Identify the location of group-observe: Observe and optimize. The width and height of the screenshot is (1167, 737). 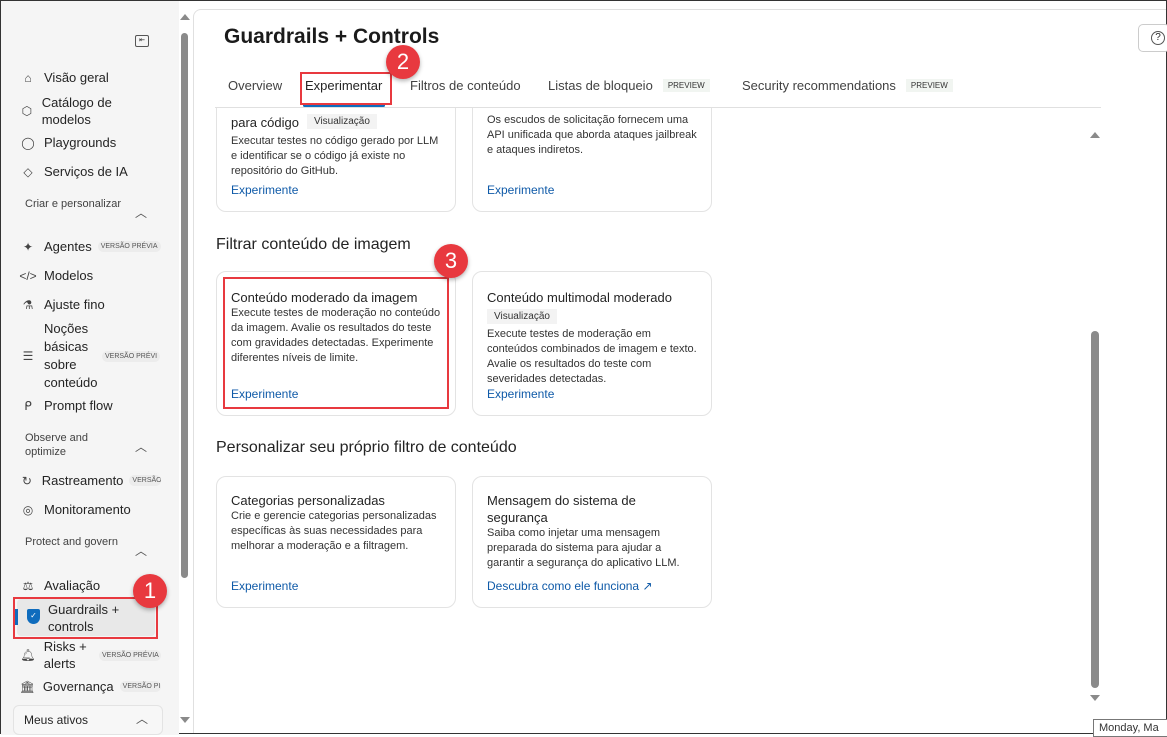
(75, 445).